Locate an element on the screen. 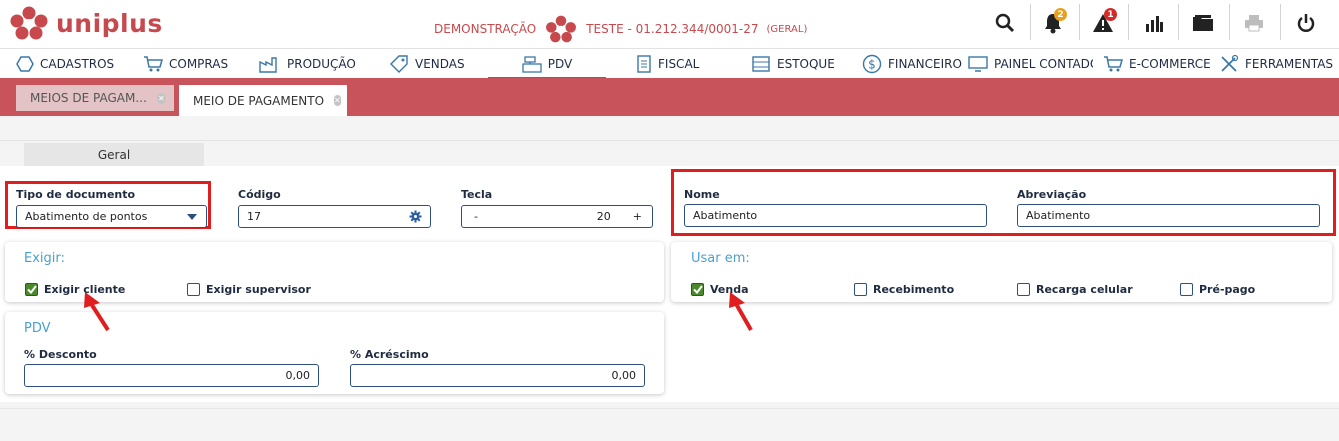 The image size is (1339, 441). nome-label: Nome is located at coordinates (702, 194).